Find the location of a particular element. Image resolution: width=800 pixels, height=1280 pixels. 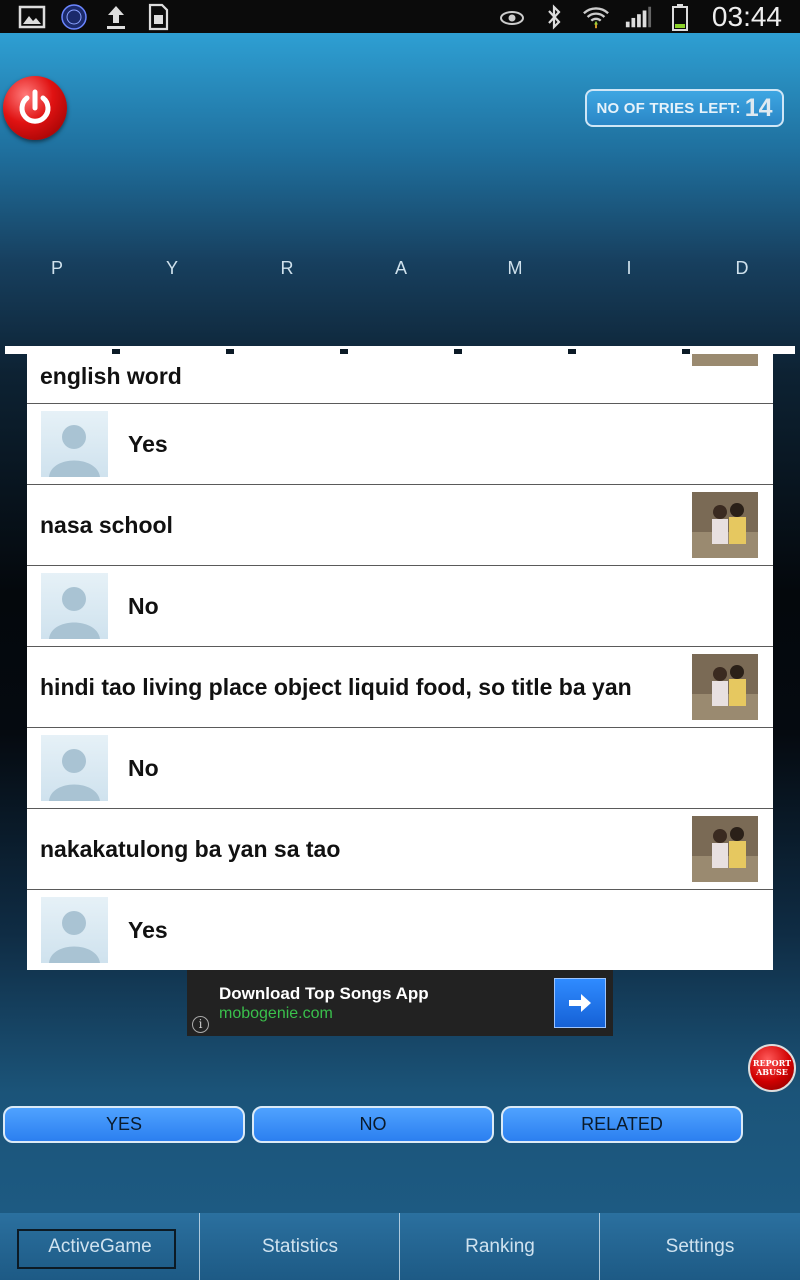

word-letter: Y is located at coordinates (171, 268).